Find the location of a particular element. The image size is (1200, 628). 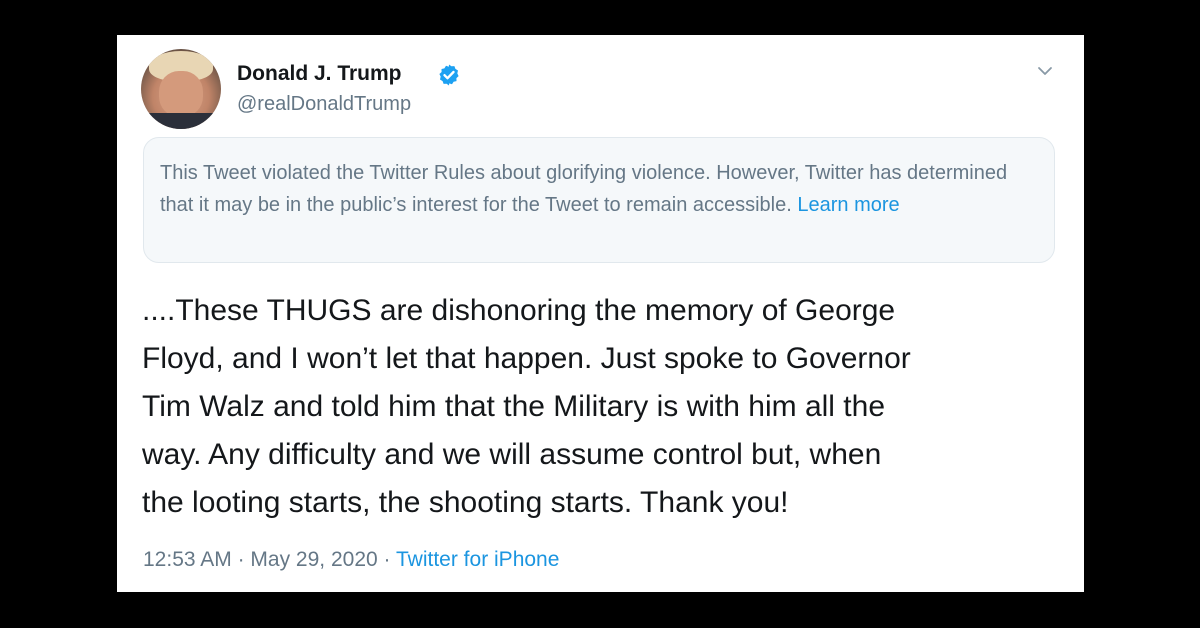

avatar-suit is located at coordinates (181, 121).